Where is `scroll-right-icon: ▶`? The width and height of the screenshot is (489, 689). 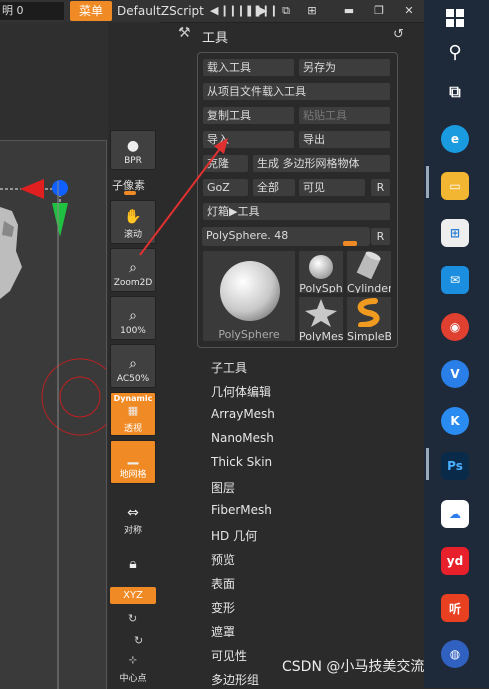
scroll-right-icon: ▶ is located at coordinates (263, 11).